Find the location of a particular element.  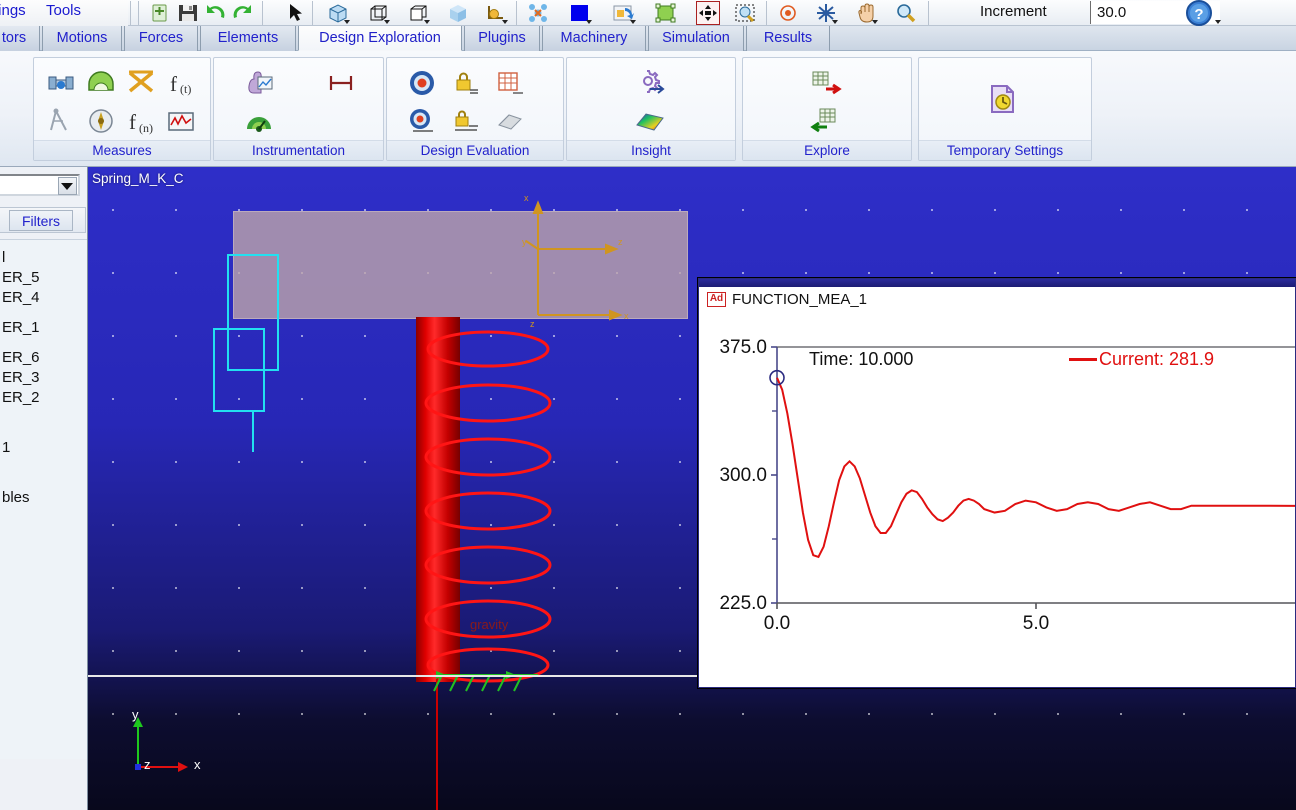

optimization-icon is located at coordinates (466, 121).